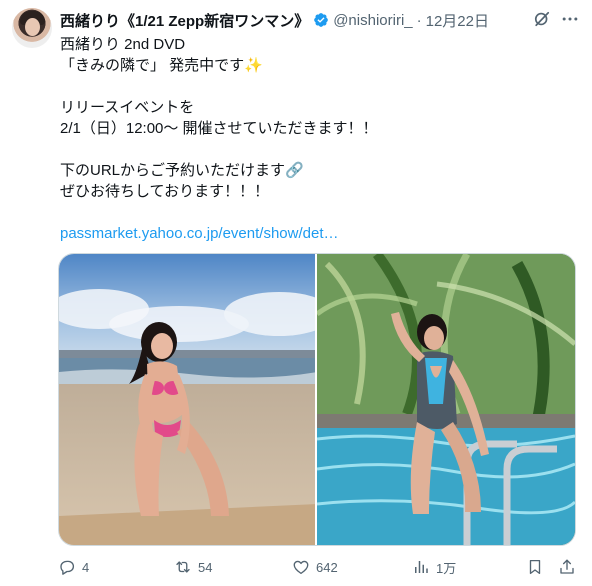 This screenshot has height=586, width=592. What do you see at coordinates (161, 65) in the screenshot?
I see `tweet-text-line: 「きみの隣で」 発売中です✨` at bounding box center [161, 65].